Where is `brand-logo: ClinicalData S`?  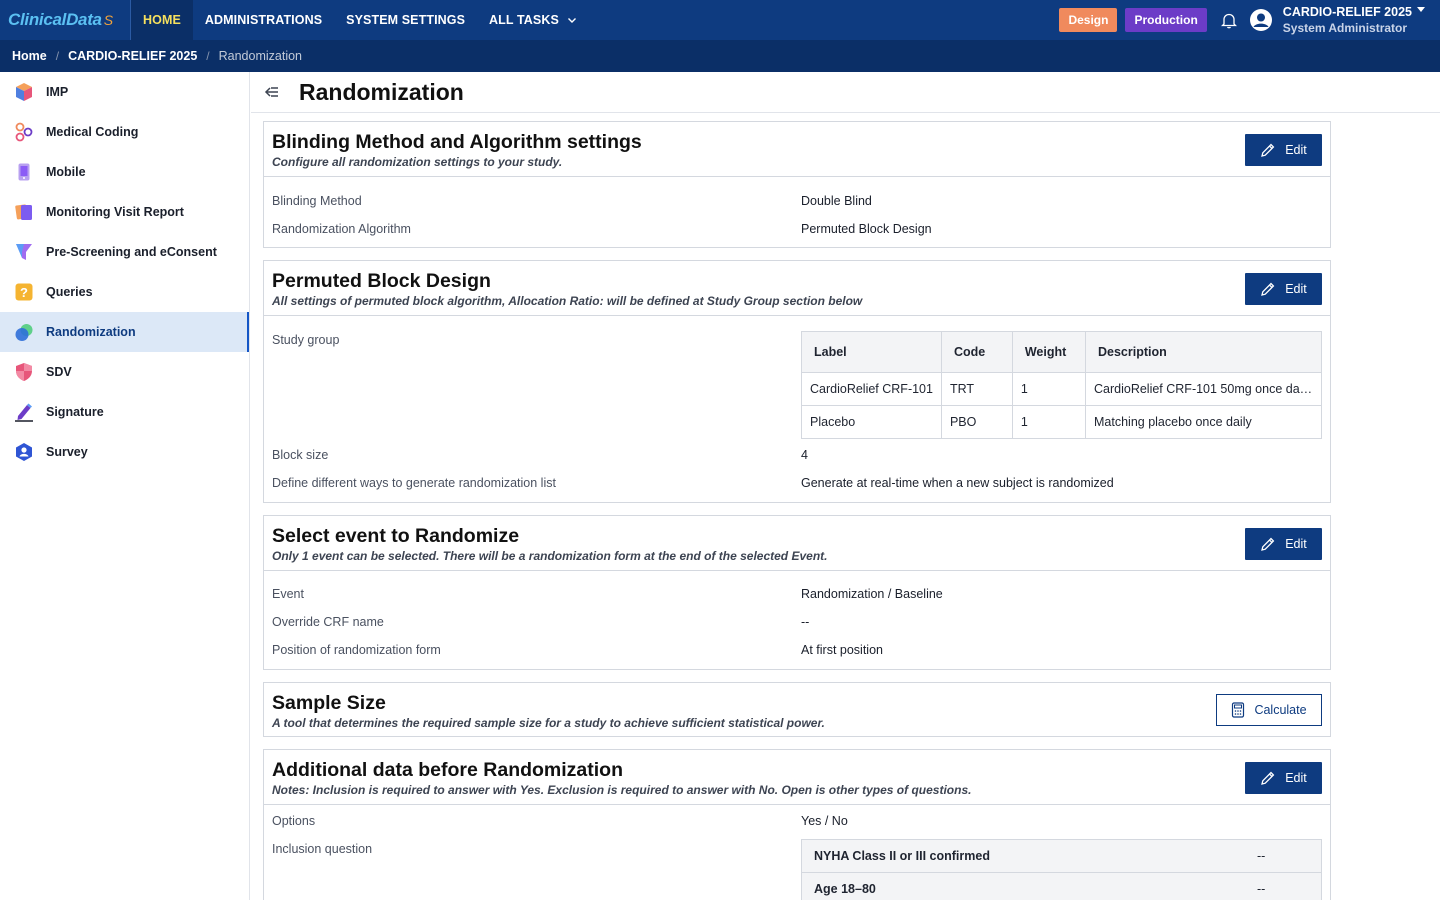 brand-logo: ClinicalData S is located at coordinates (65, 20).